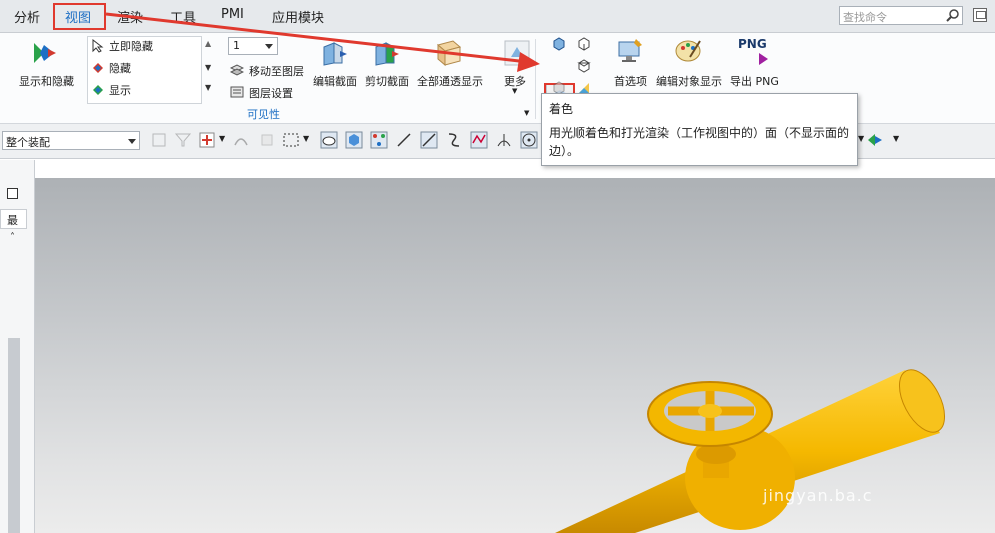 The width and height of the screenshot is (995, 533). Describe the element at coordinates (276, 71) in the screenshot. I see `move-to-layer-button: 移动至图层` at that location.